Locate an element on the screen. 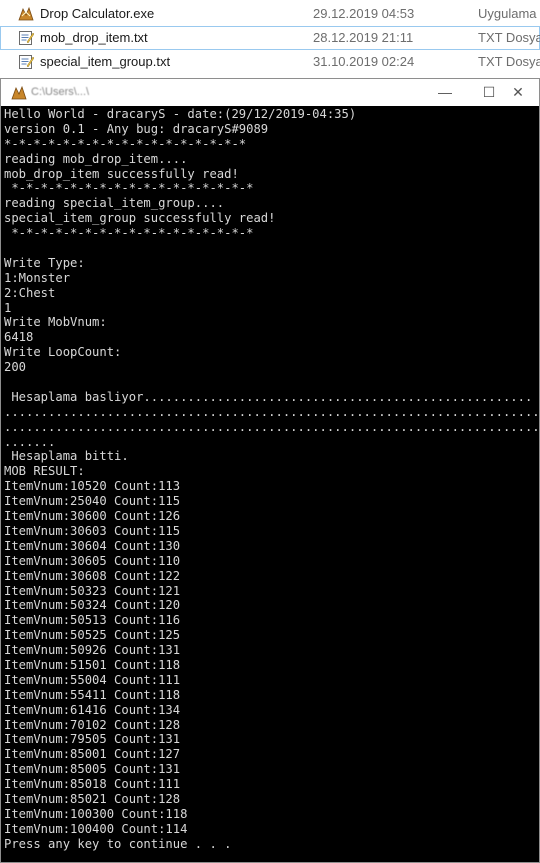 Image resolution: width=540 pixels, height=863 pixels. console-line: ItemVnum:50926 Count:131 is located at coordinates (92, 650).